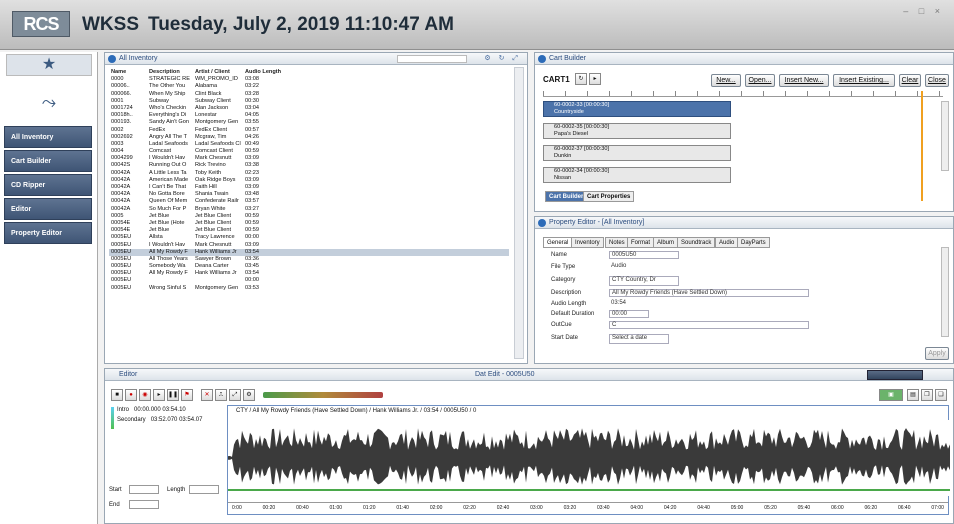 Image resolution: width=954 pixels, height=524 pixels. Describe the element at coordinates (309, 137) in the screenshot. I see `table-row: 0002692 Angry All The T Mcgraw, Tim 04:26` at that location.